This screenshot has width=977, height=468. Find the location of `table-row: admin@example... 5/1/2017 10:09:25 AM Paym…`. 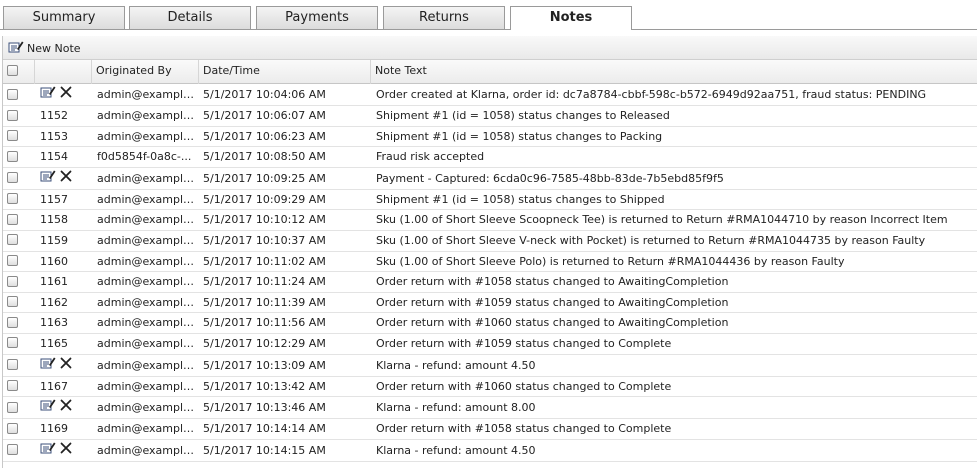

table-row: admin@example... 5/1/2017 10:09:25 AM Paym… is located at coordinates (490, 179).